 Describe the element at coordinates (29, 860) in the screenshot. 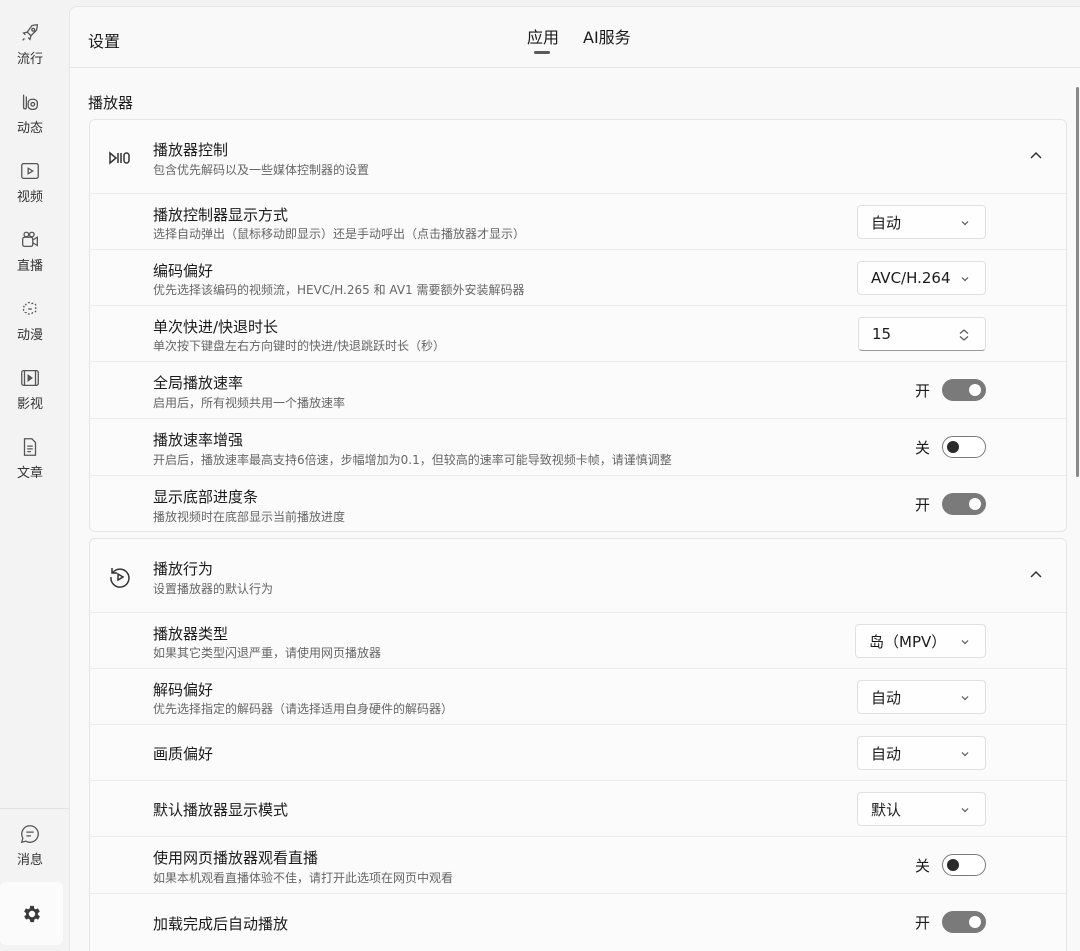

I see `sidebar-item-label: 消息` at that location.